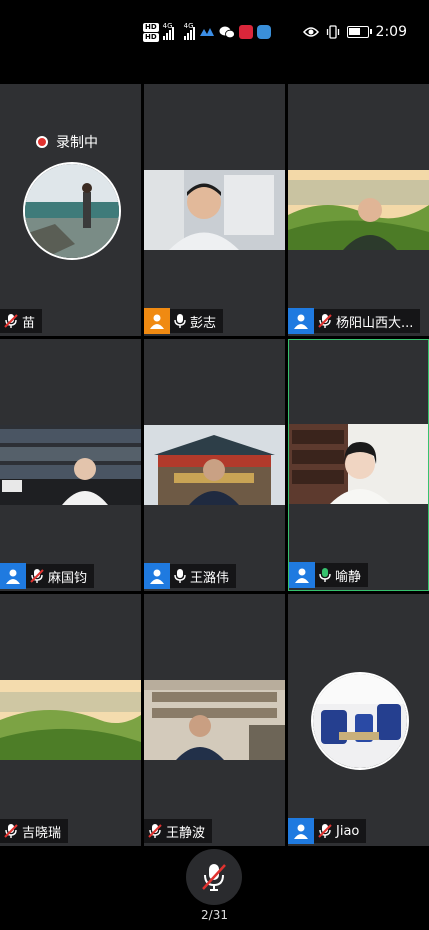  I want to click on app-notification-icon, so click(206, 32).